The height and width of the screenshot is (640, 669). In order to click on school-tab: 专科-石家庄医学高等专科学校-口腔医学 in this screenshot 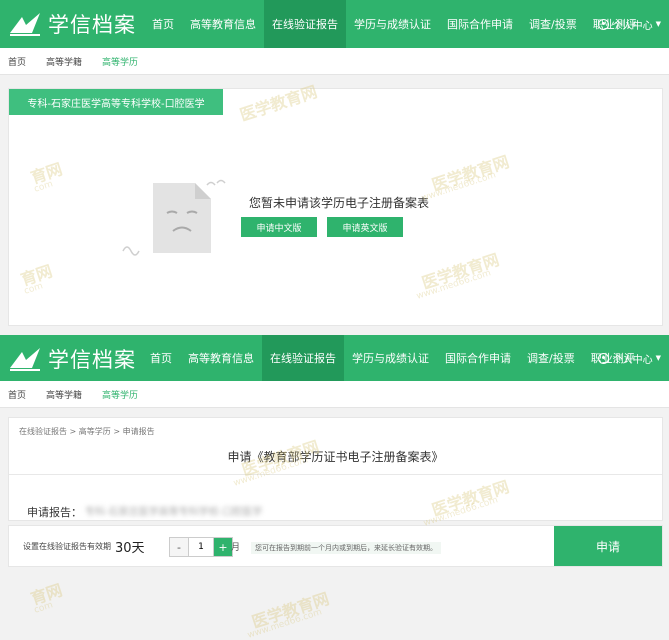, I will do `click(116, 102)`.